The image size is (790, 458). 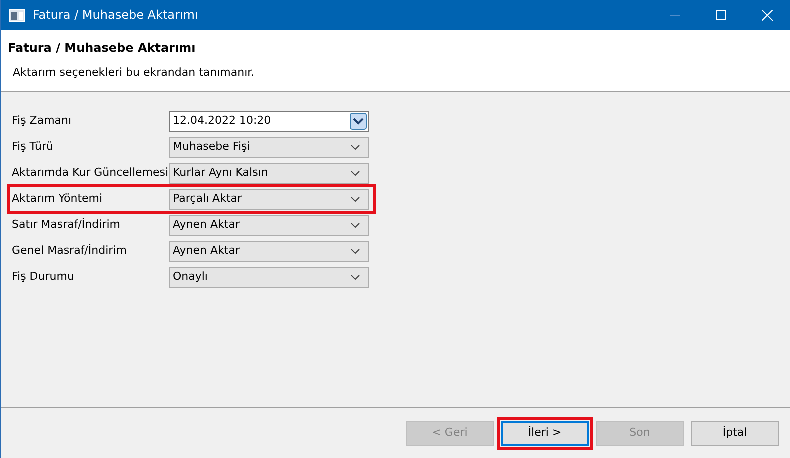 What do you see at coordinates (102, 48) in the screenshot?
I see `header-title: Fatura / Muhasebe Aktarımı` at bounding box center [102, 48].